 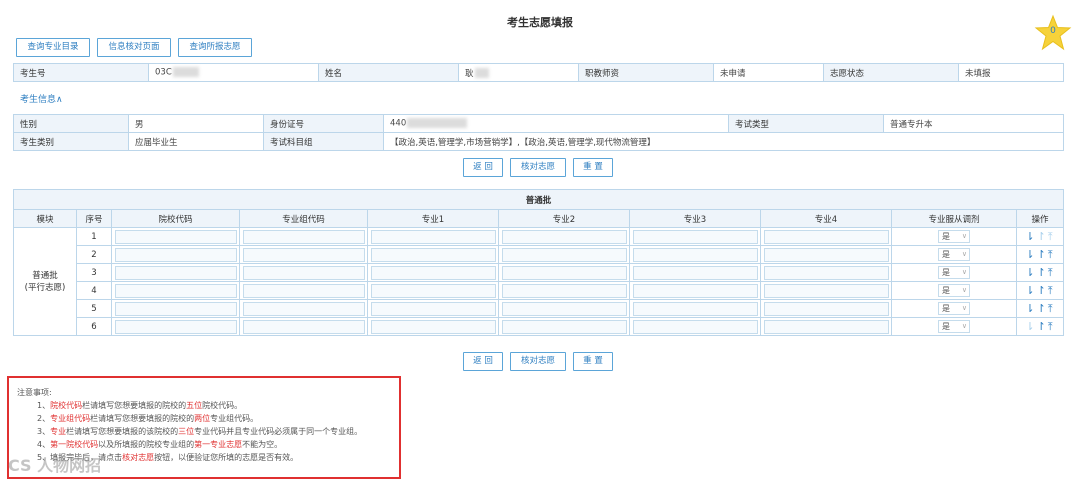 I want to click on header-ops: 操作, so click(x=1040, y=218).